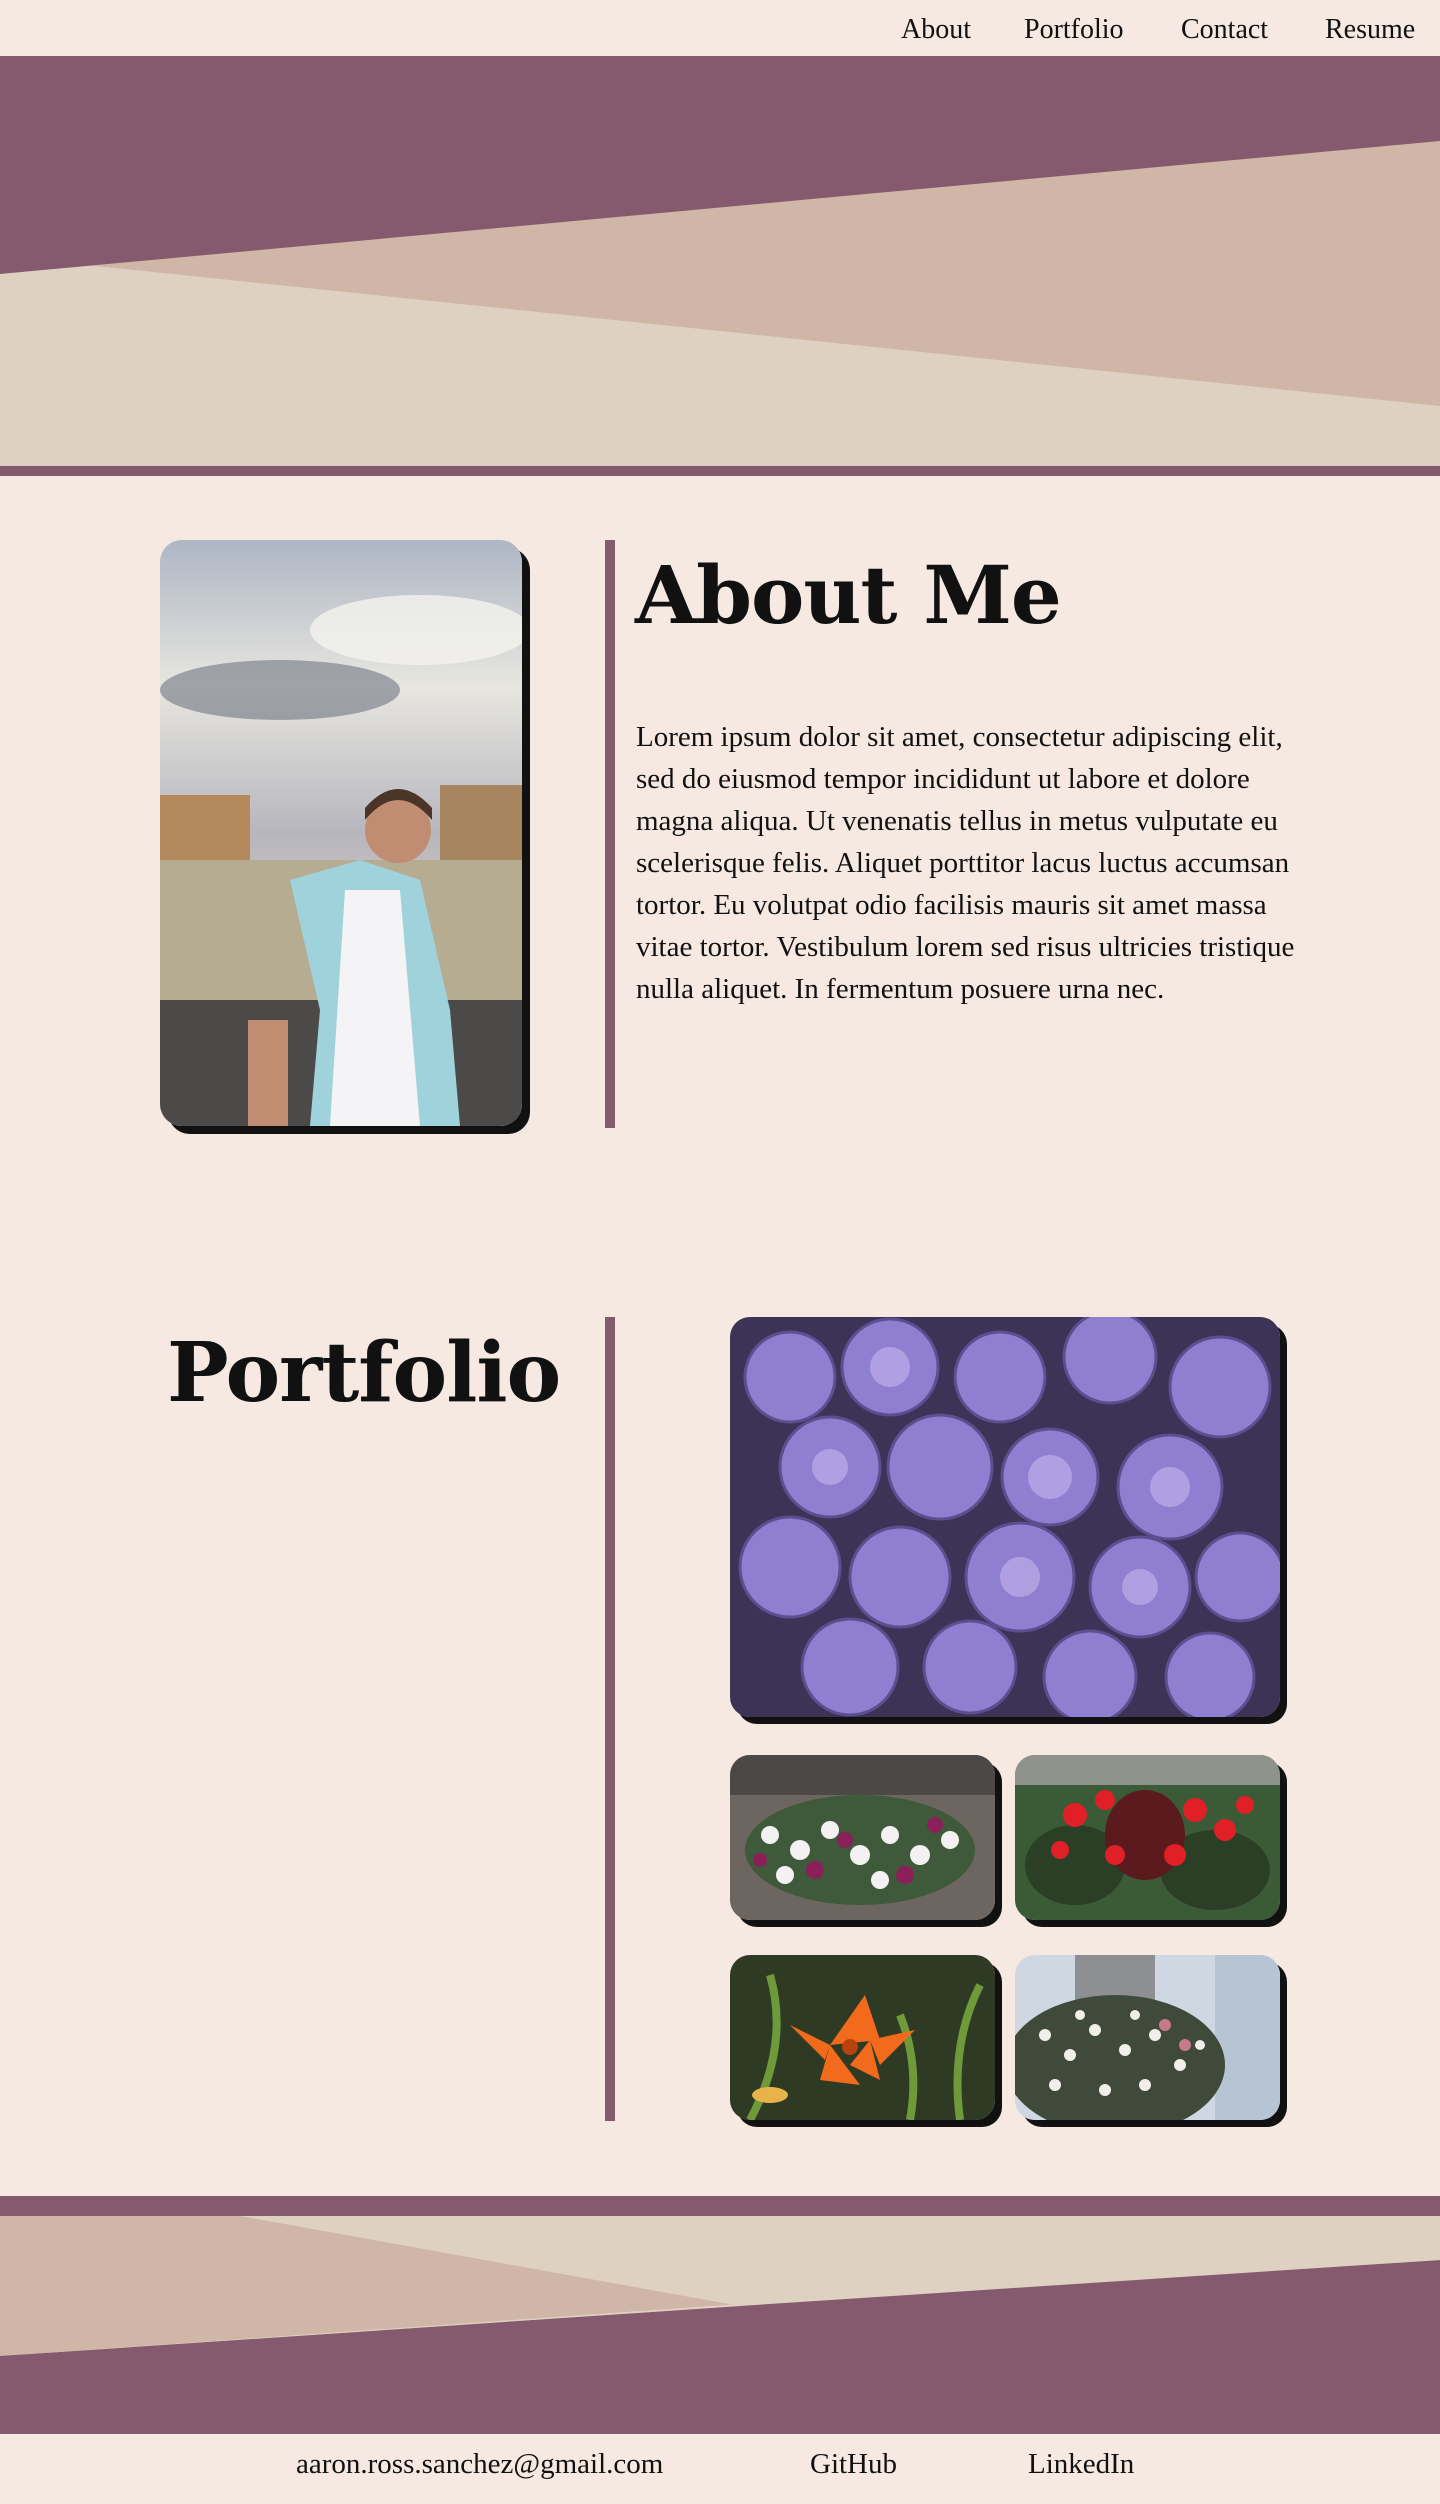 Image resolution: width=1440 pixels, height=2504 pixels. I want to click on portfolio-image-white-blossoms, so click(1147, 2037).